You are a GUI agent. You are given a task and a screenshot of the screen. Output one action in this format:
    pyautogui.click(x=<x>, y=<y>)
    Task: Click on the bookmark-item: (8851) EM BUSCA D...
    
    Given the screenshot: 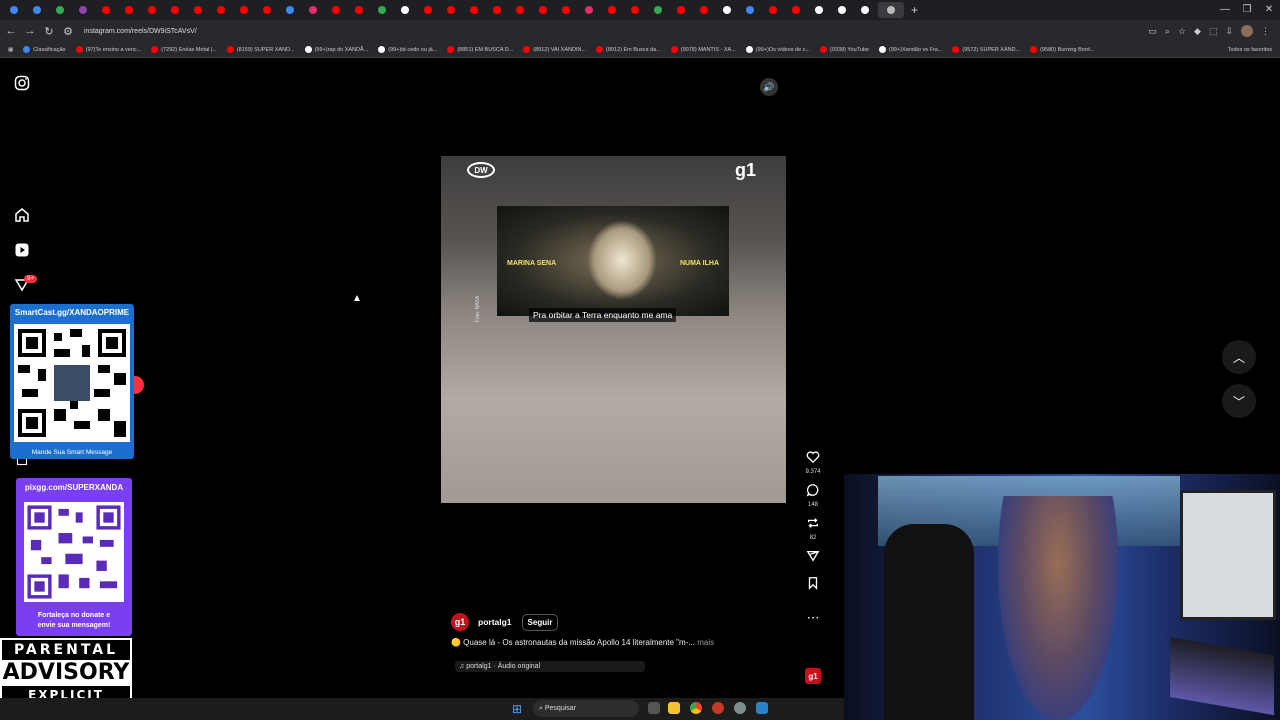 What is the action you would take?
    pyautogui.click(x=480, y=49)
    